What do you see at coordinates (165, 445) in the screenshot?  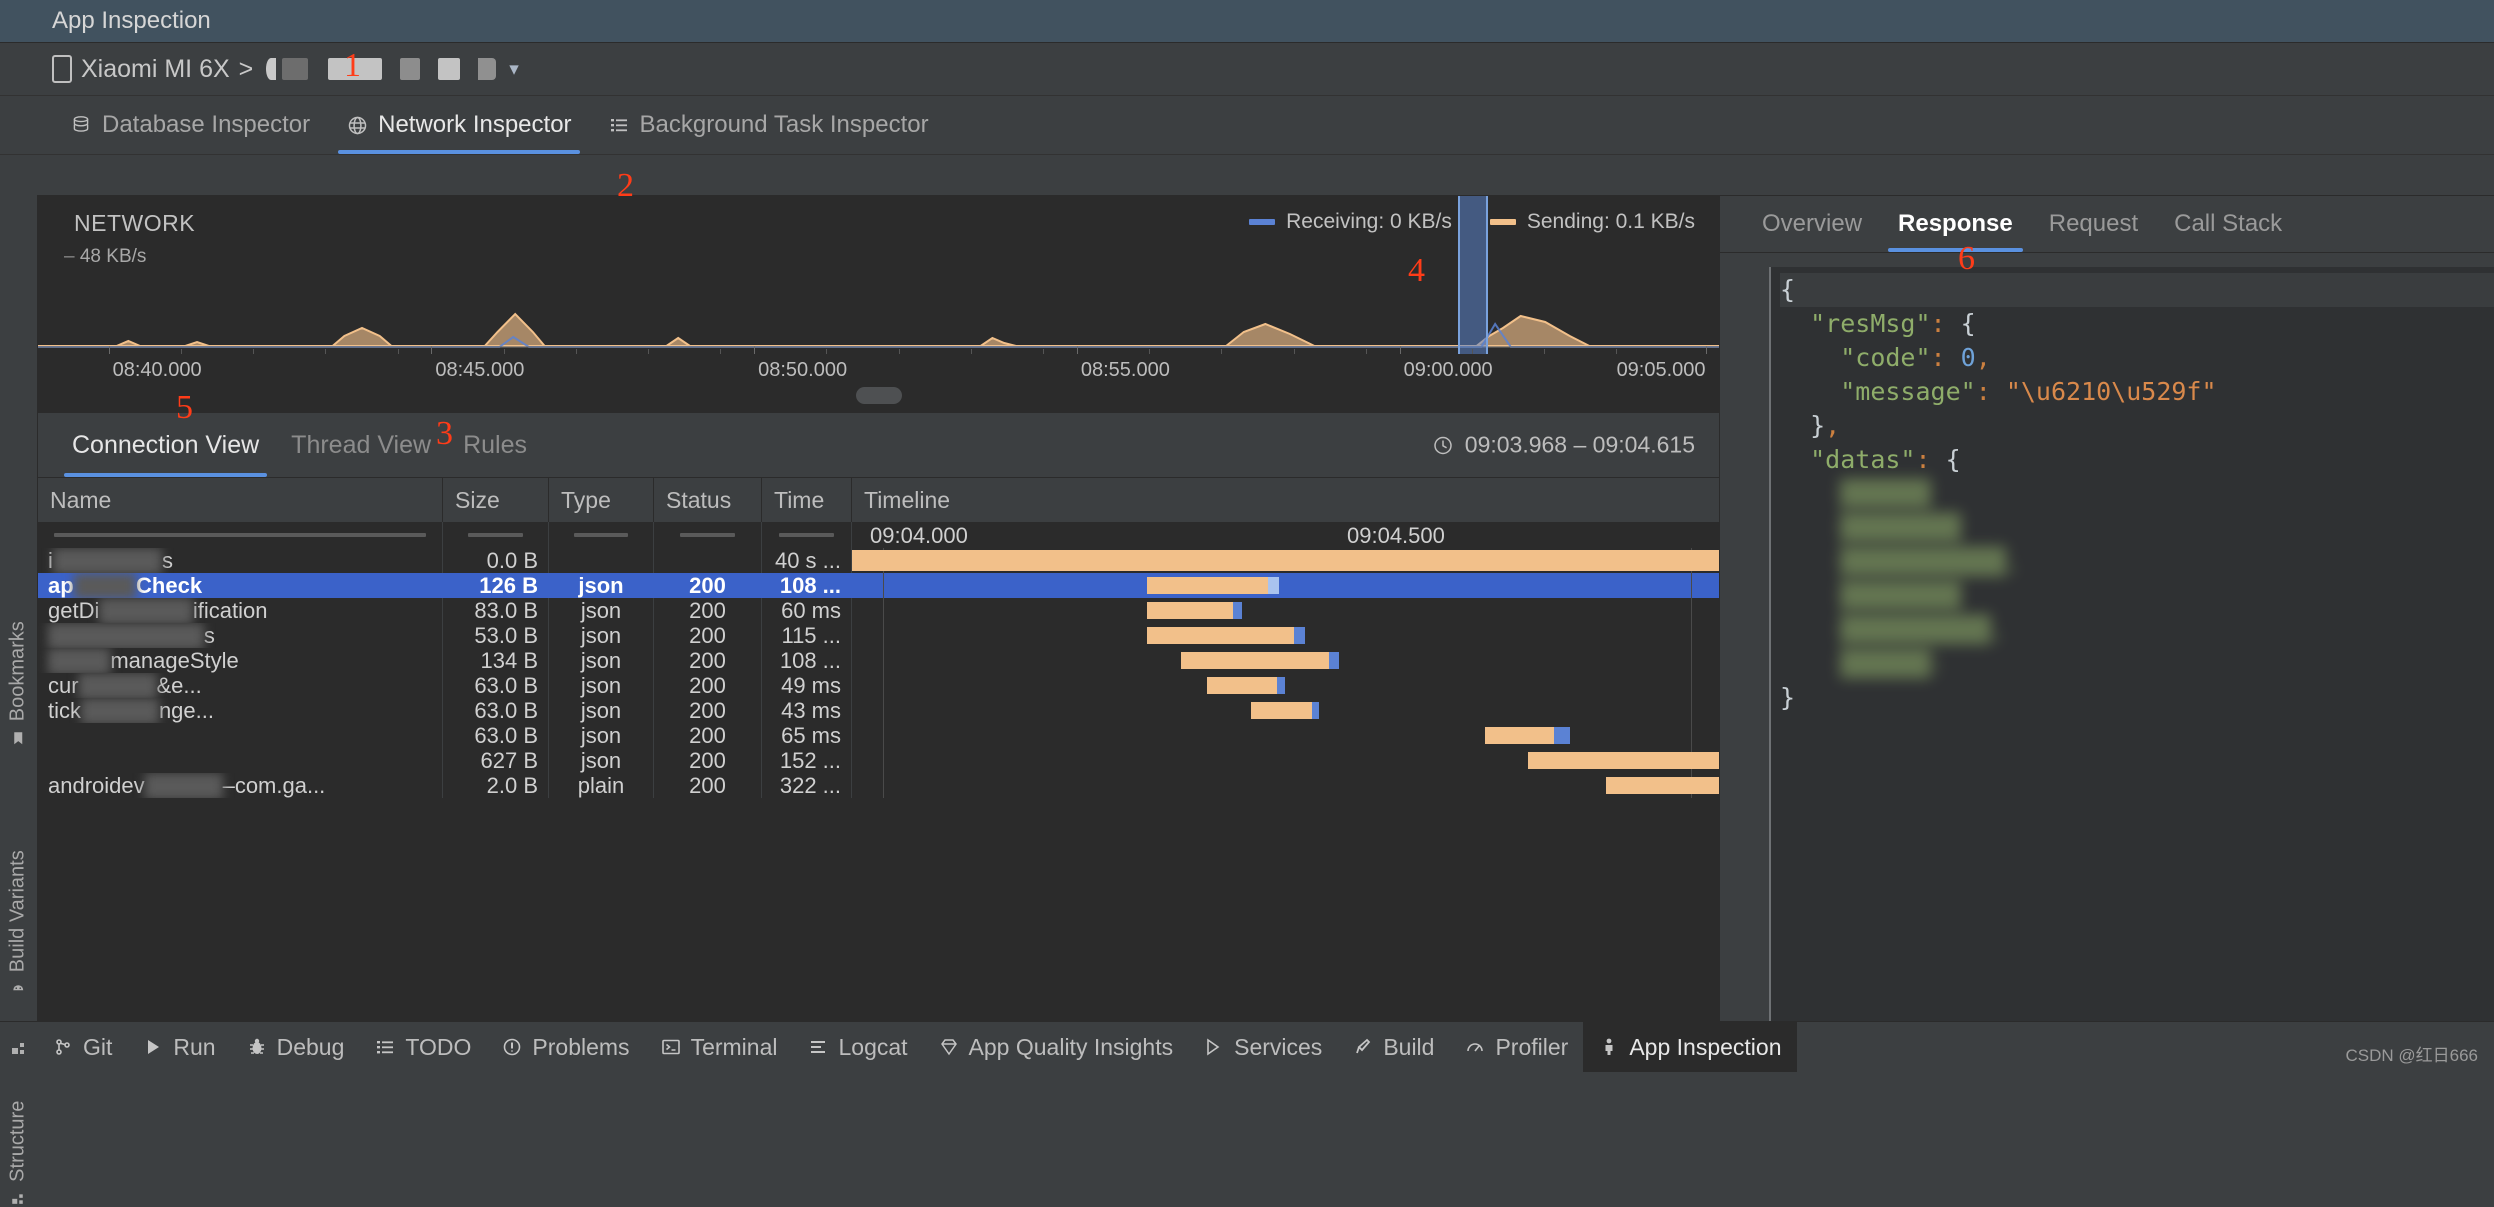 I see `tab-connection-view: Connection View` at bounding box center [165, 445].